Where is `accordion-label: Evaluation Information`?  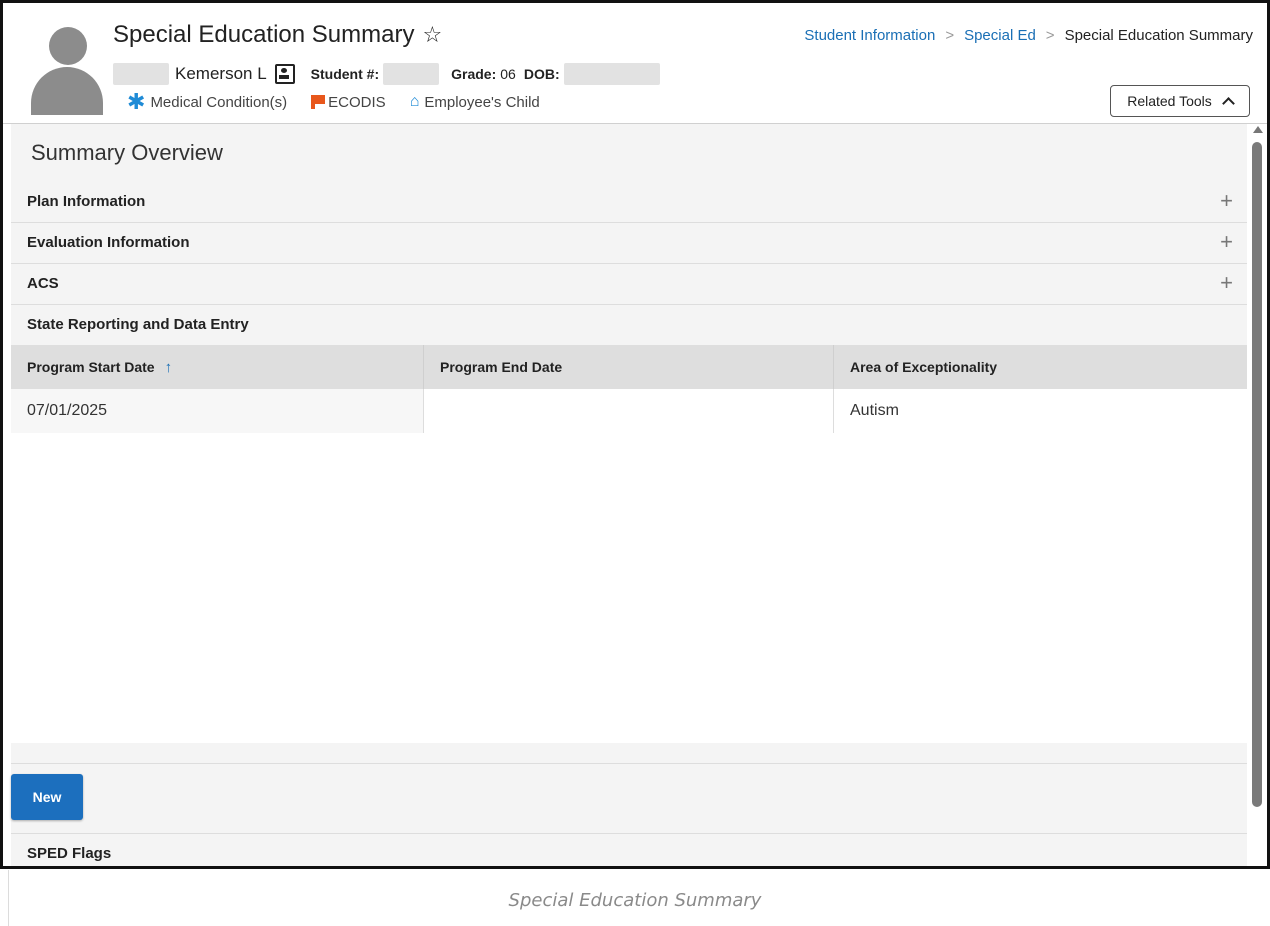
accordion-label: Evaluation Information is located at coordinates (108, 242).